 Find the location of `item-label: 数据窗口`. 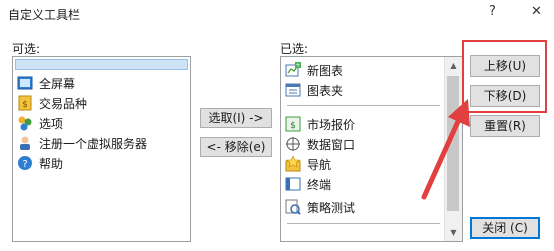

item-label: 数据窗口 is located at coordinates (331, 144).